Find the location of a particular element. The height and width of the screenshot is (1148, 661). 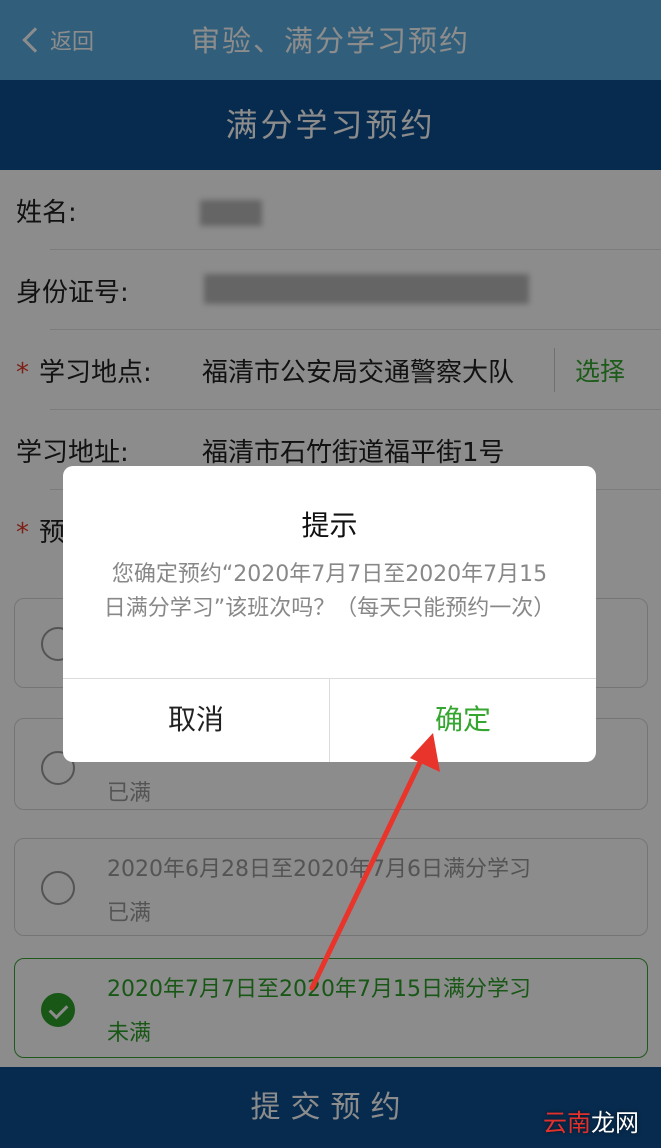

watermark-part1: 云南 is located at coordinates (567, 1123).